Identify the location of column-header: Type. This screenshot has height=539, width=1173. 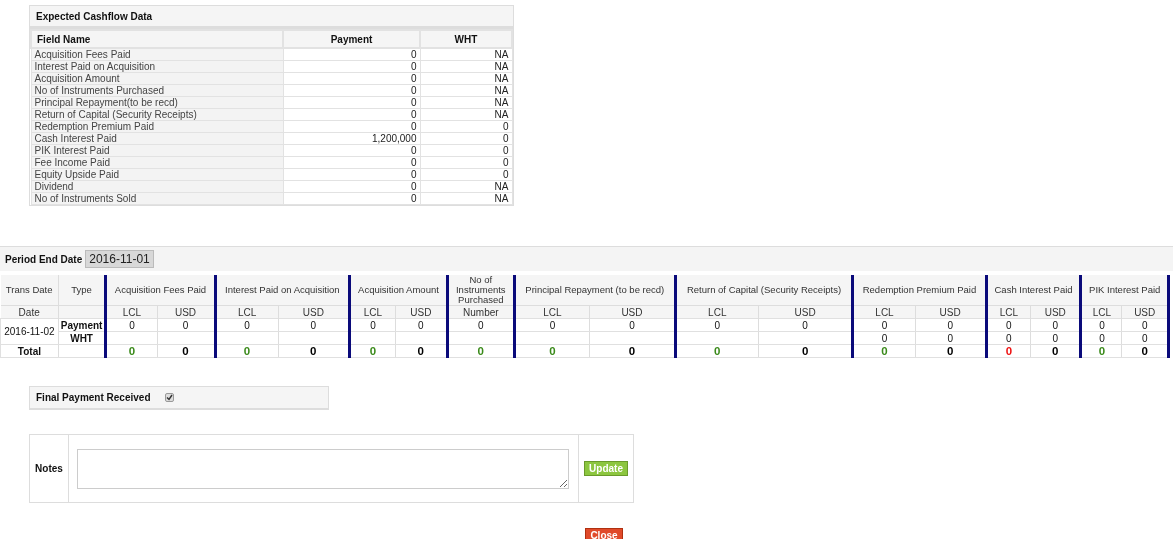
(82, 290).